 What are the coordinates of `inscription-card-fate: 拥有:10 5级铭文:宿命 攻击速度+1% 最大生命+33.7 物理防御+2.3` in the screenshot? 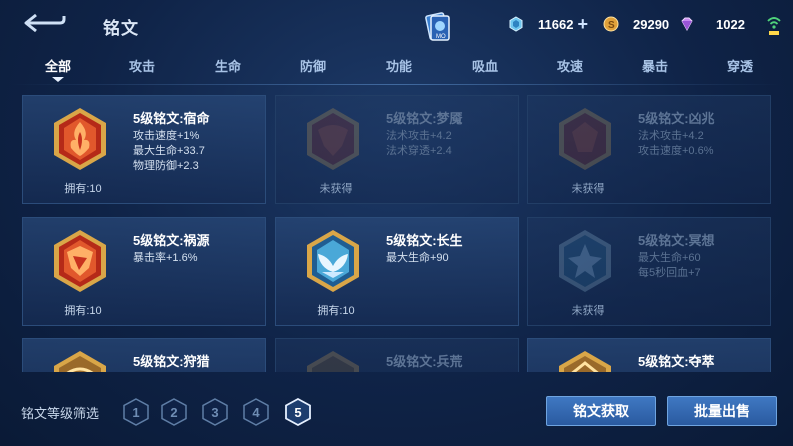 It's located at (144, 149).